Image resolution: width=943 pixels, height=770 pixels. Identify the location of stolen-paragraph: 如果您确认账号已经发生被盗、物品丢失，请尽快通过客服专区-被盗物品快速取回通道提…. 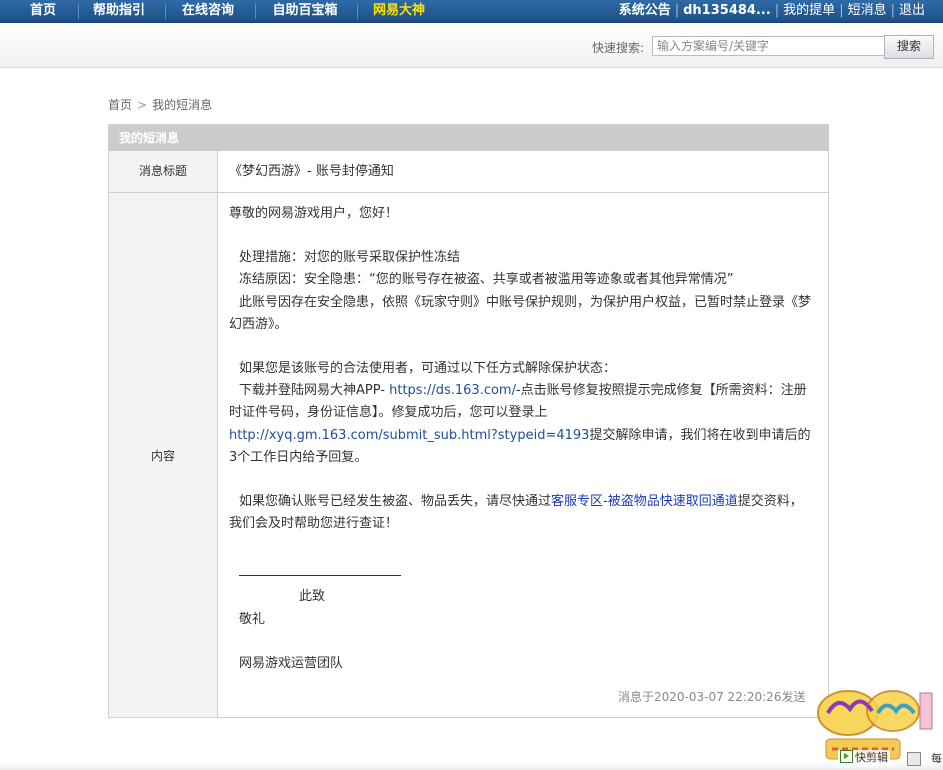
(521, 513).